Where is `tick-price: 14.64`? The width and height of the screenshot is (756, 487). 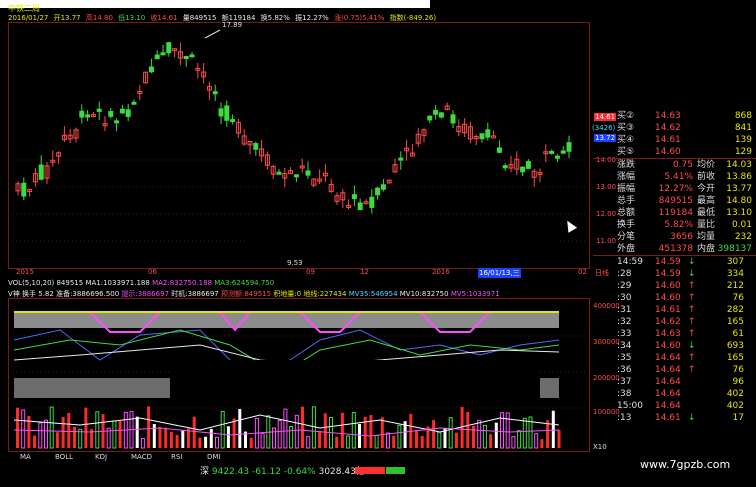 tick-price: 14.64 is located at coordinates (668, 382).